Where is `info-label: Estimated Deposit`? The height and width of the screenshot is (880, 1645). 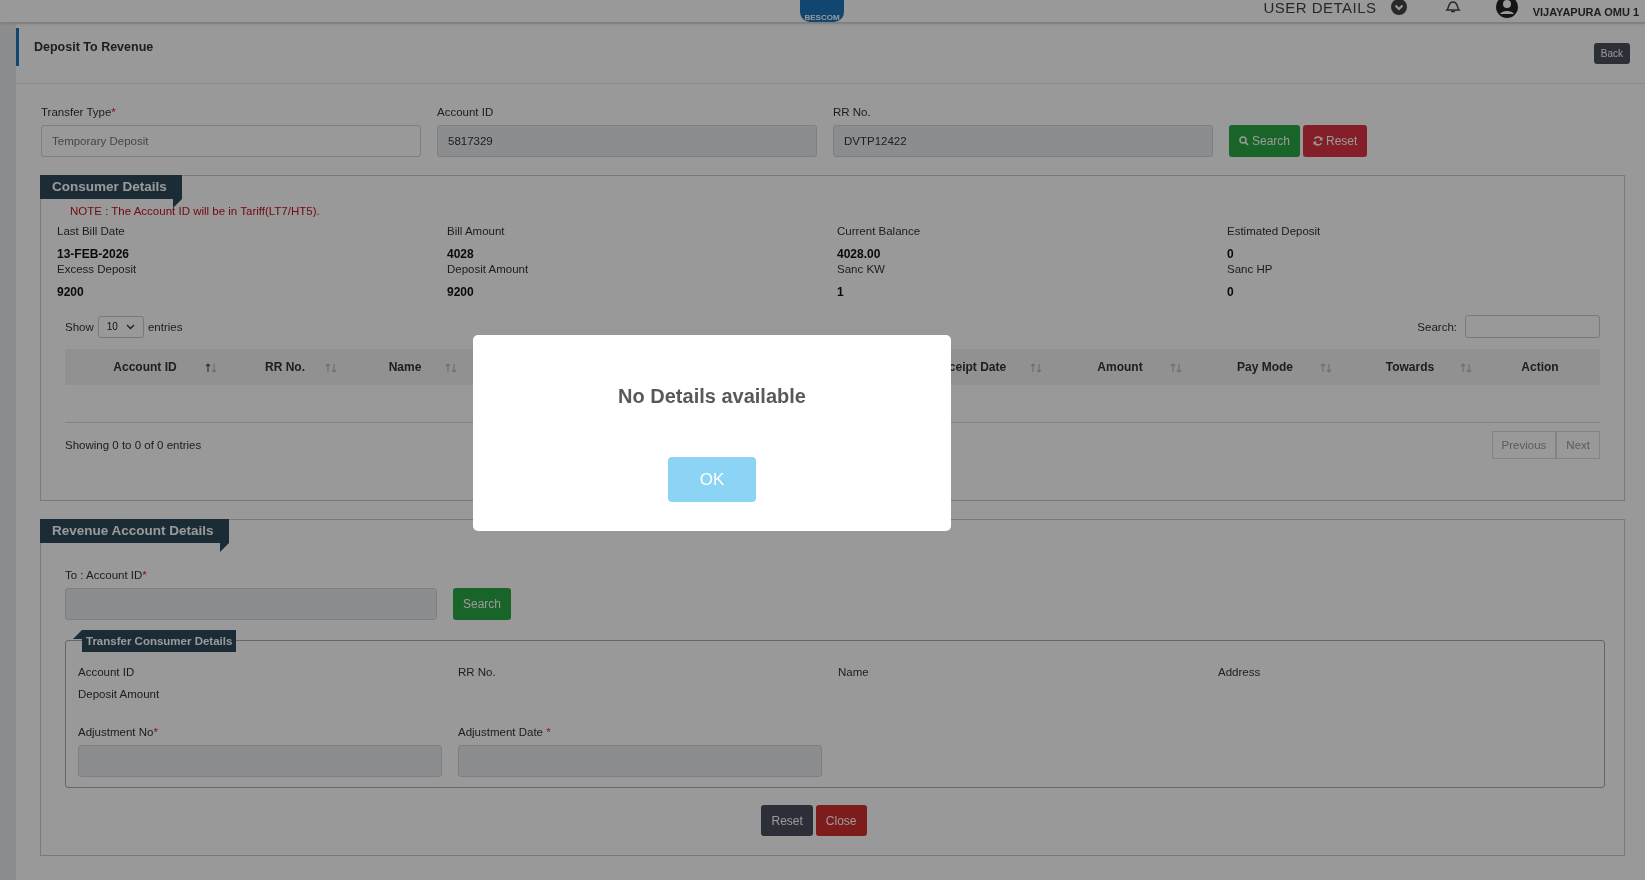 info-label: Estimated Deposit is located at coordinates (1274, 231).